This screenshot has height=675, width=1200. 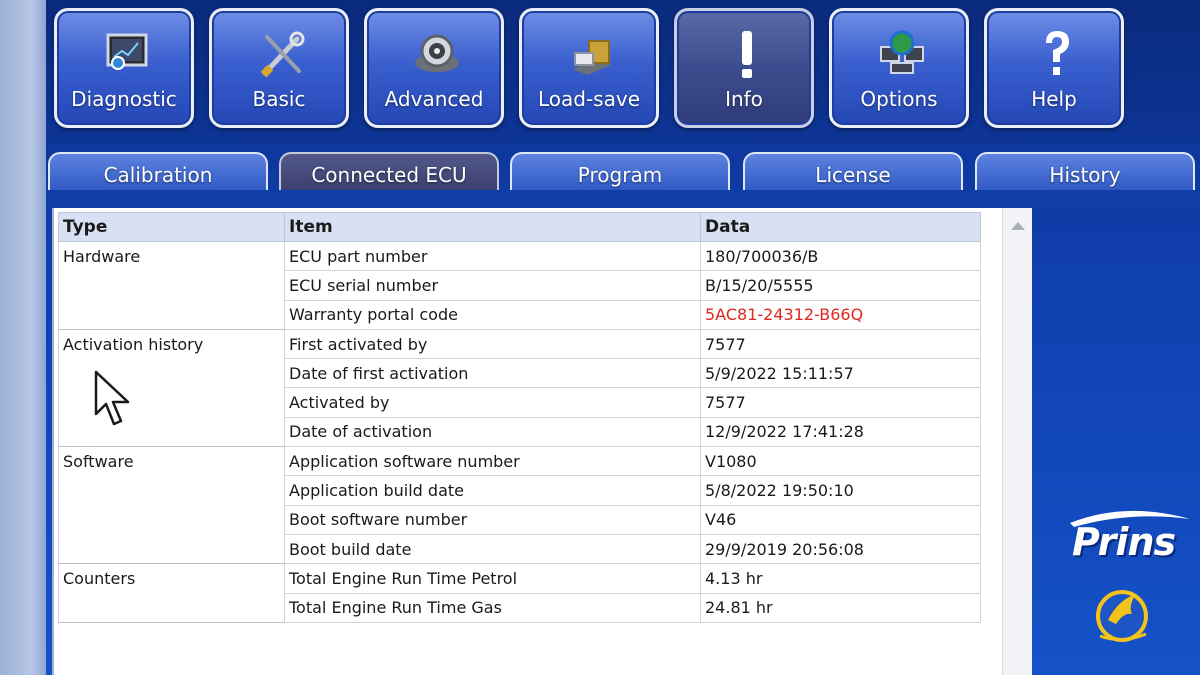 I want to click on vertical-scrollbar, so click(x=1017, y=441).